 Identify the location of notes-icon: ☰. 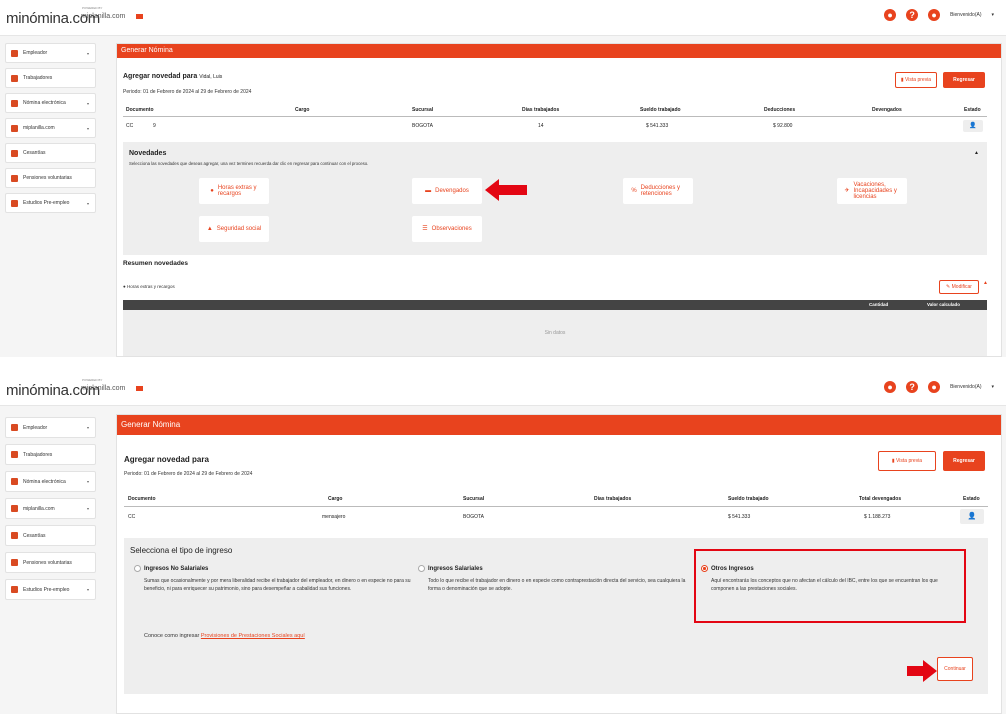
(425, 229).